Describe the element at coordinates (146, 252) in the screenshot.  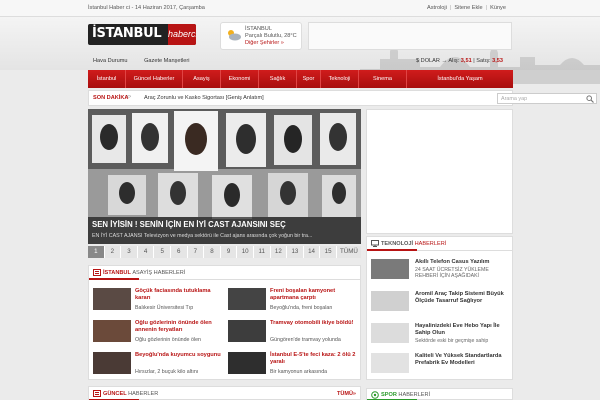
I see `pager-item: 4` at that location.